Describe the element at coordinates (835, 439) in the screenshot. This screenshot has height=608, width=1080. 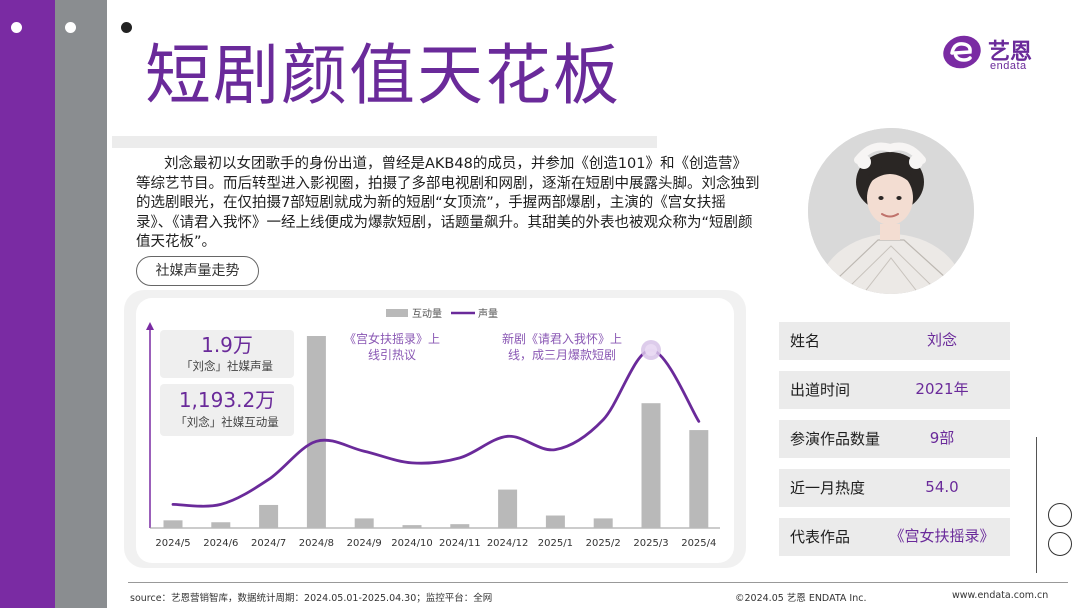
I see `profile-label-works: 参演作品数量` at that location.